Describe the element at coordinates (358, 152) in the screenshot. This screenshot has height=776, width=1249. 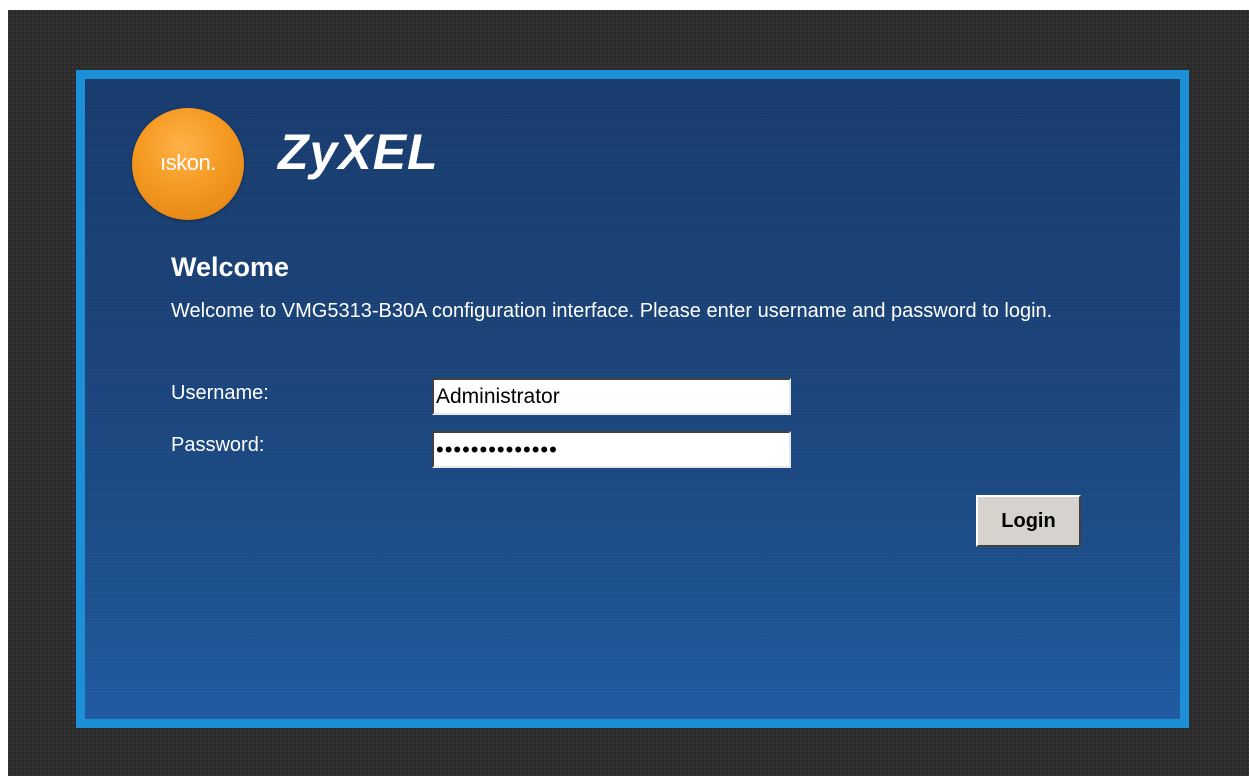
I see `zyxel-logo: ZyXEL` at that location.